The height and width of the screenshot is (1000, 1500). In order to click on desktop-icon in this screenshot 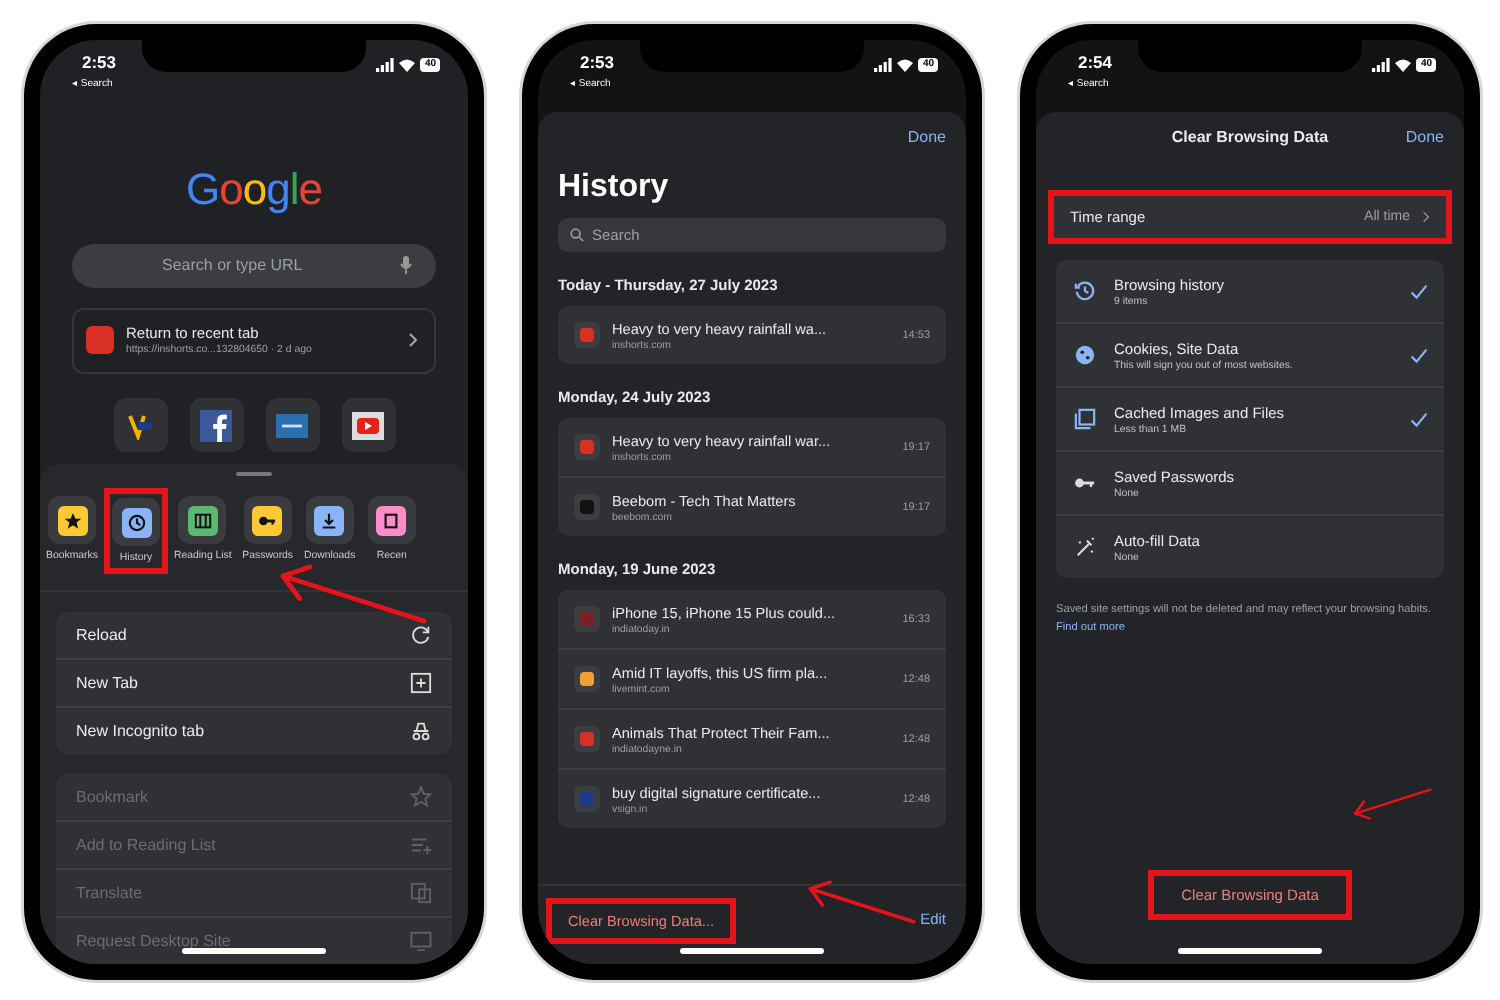, I will do `click(421, 941)`.